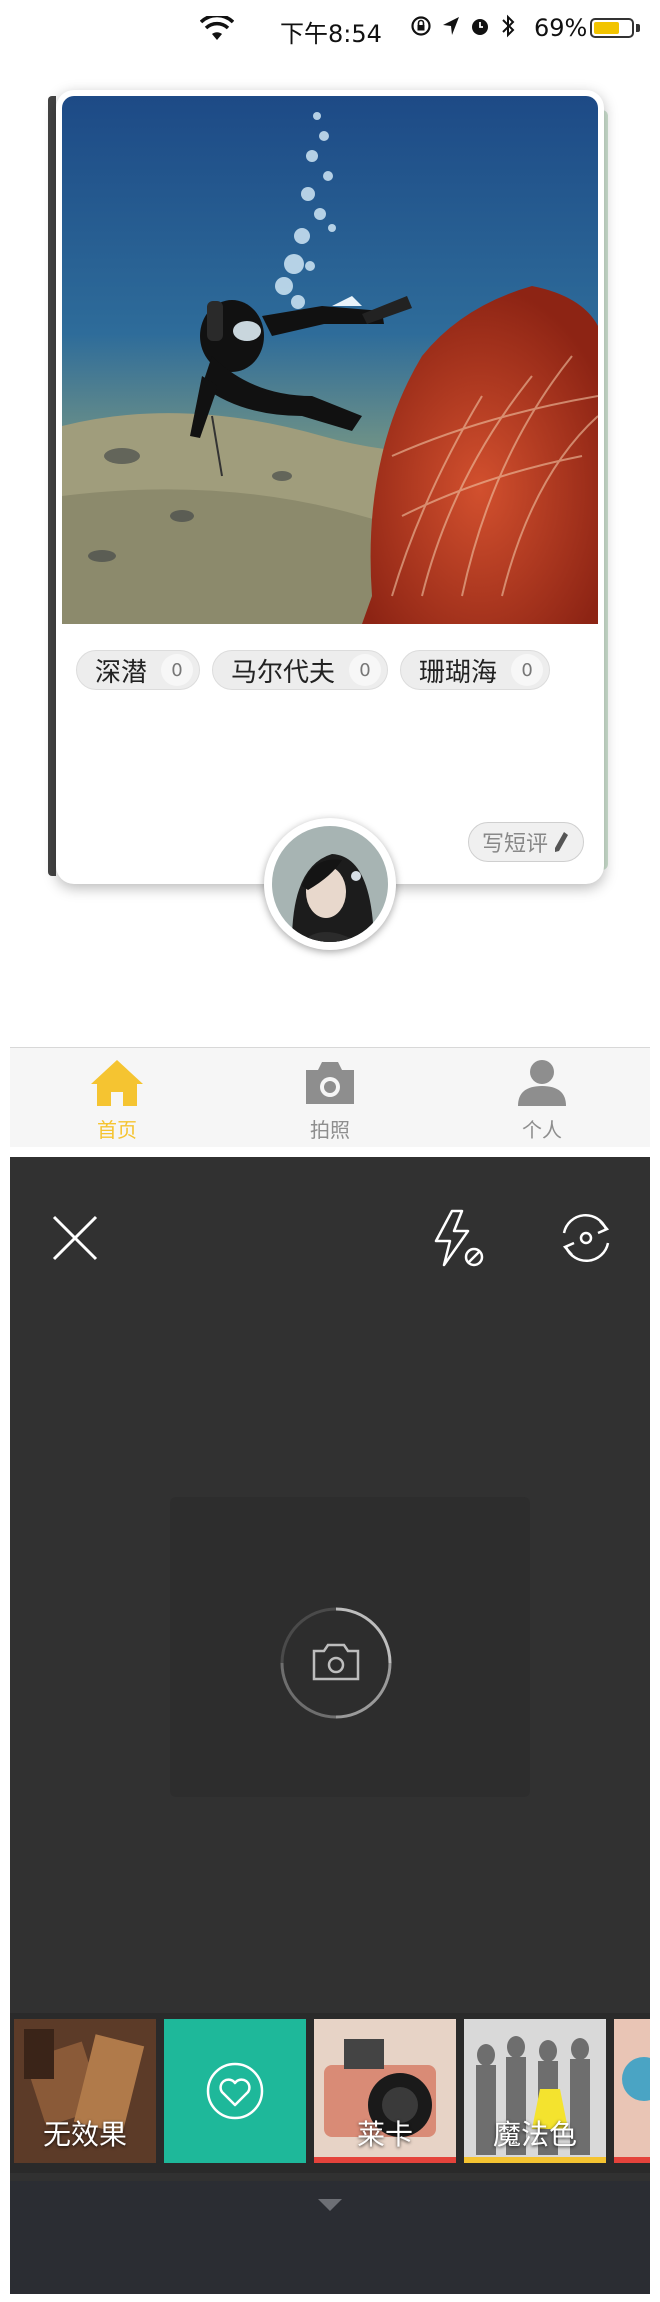 This screenshot has height=2302, width=660. I want to click on filter-none: 无效果, so click(85, 2091).